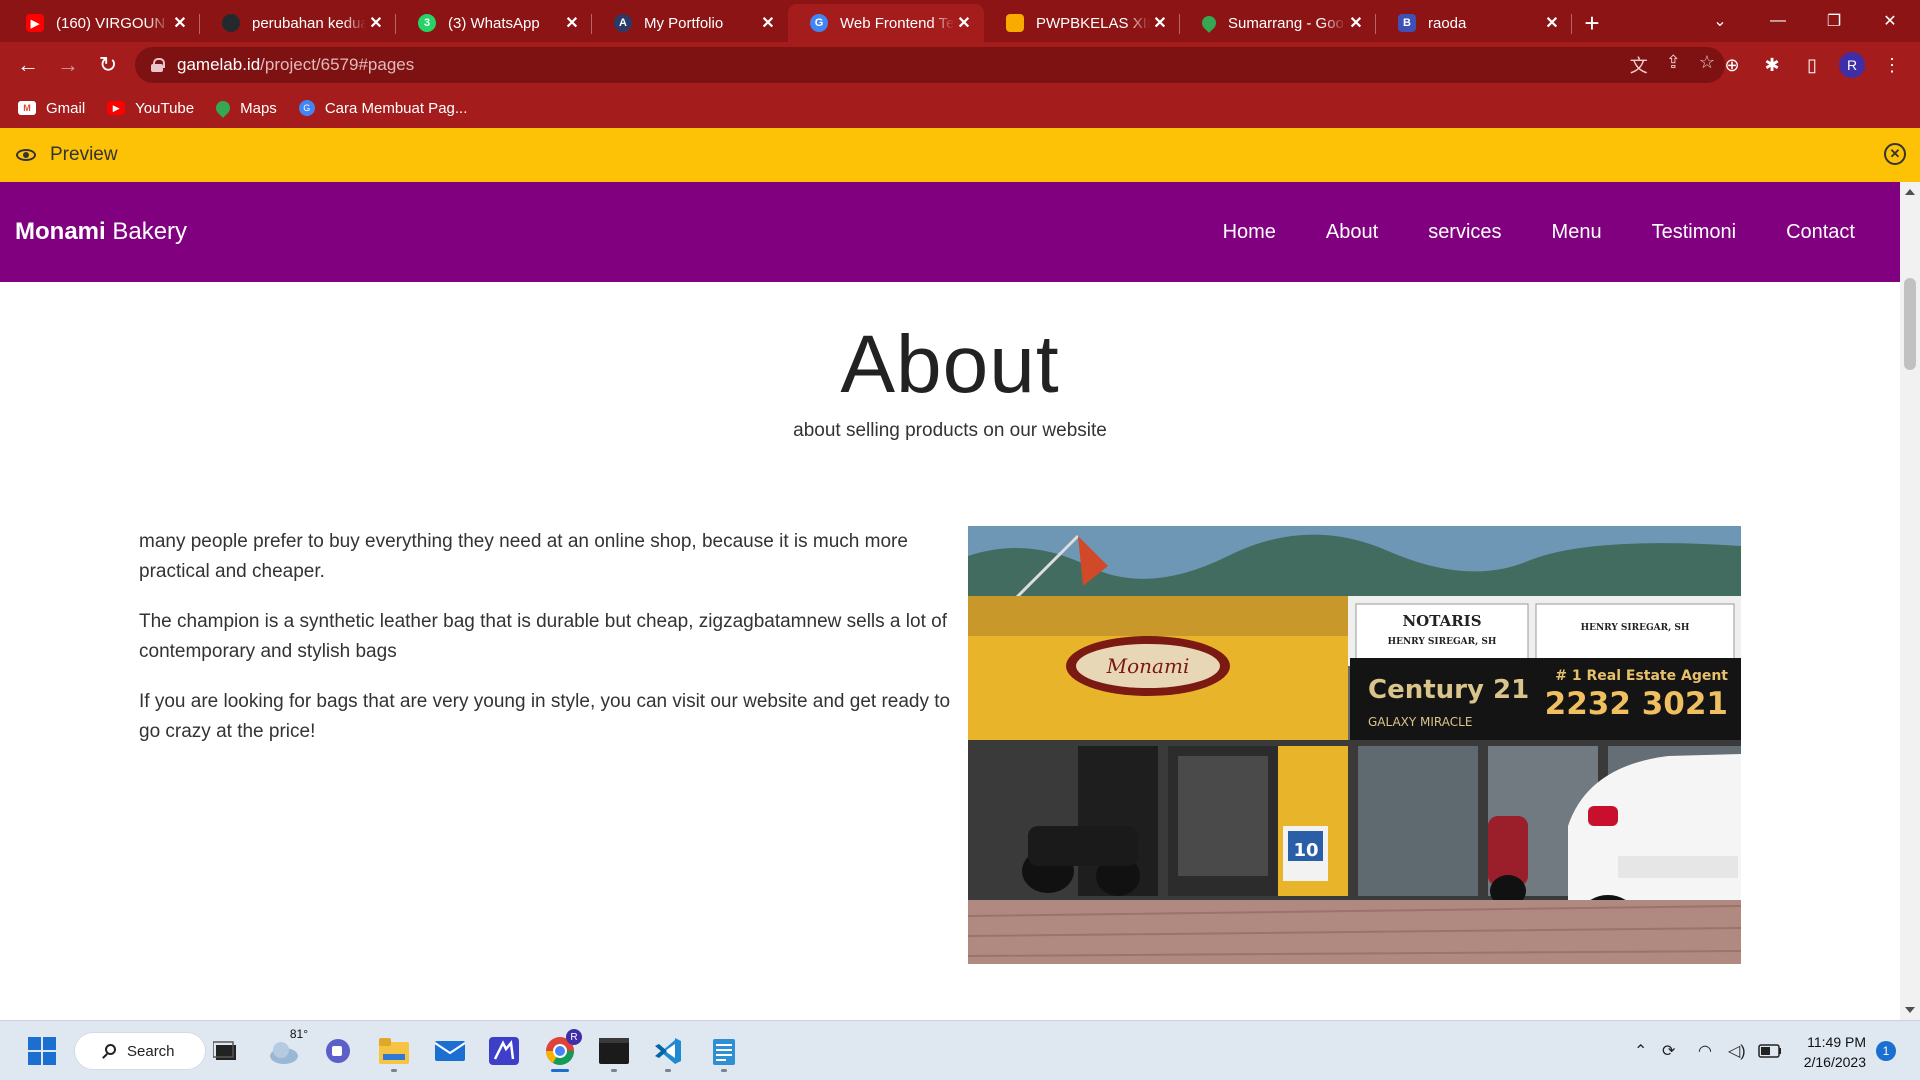  What do you see at coordinates (1639, 65) in the screenshot?
I see `translate-icon: 文` at bounding box center [1639, 65].